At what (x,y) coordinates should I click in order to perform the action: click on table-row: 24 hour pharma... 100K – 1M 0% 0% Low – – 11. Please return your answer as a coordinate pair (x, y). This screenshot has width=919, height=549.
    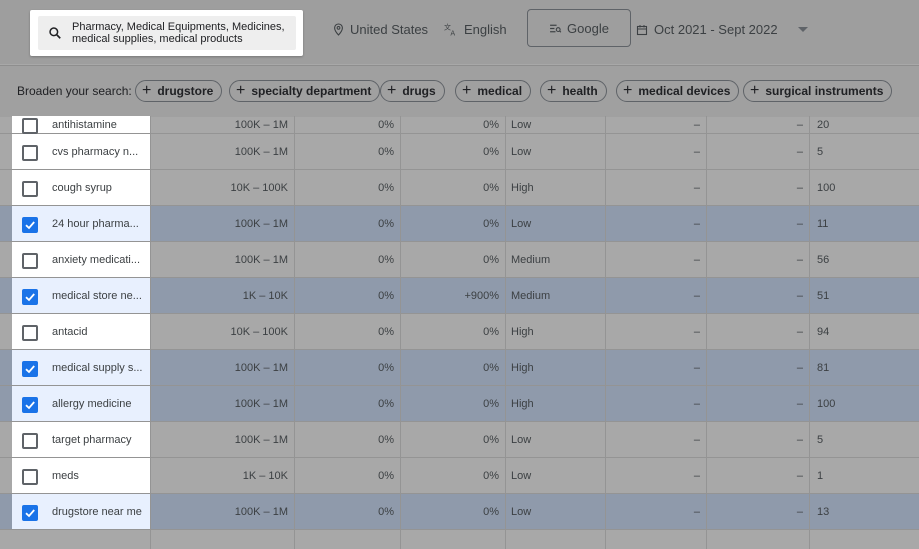
    Looking at the image, I should click on (459, 224).